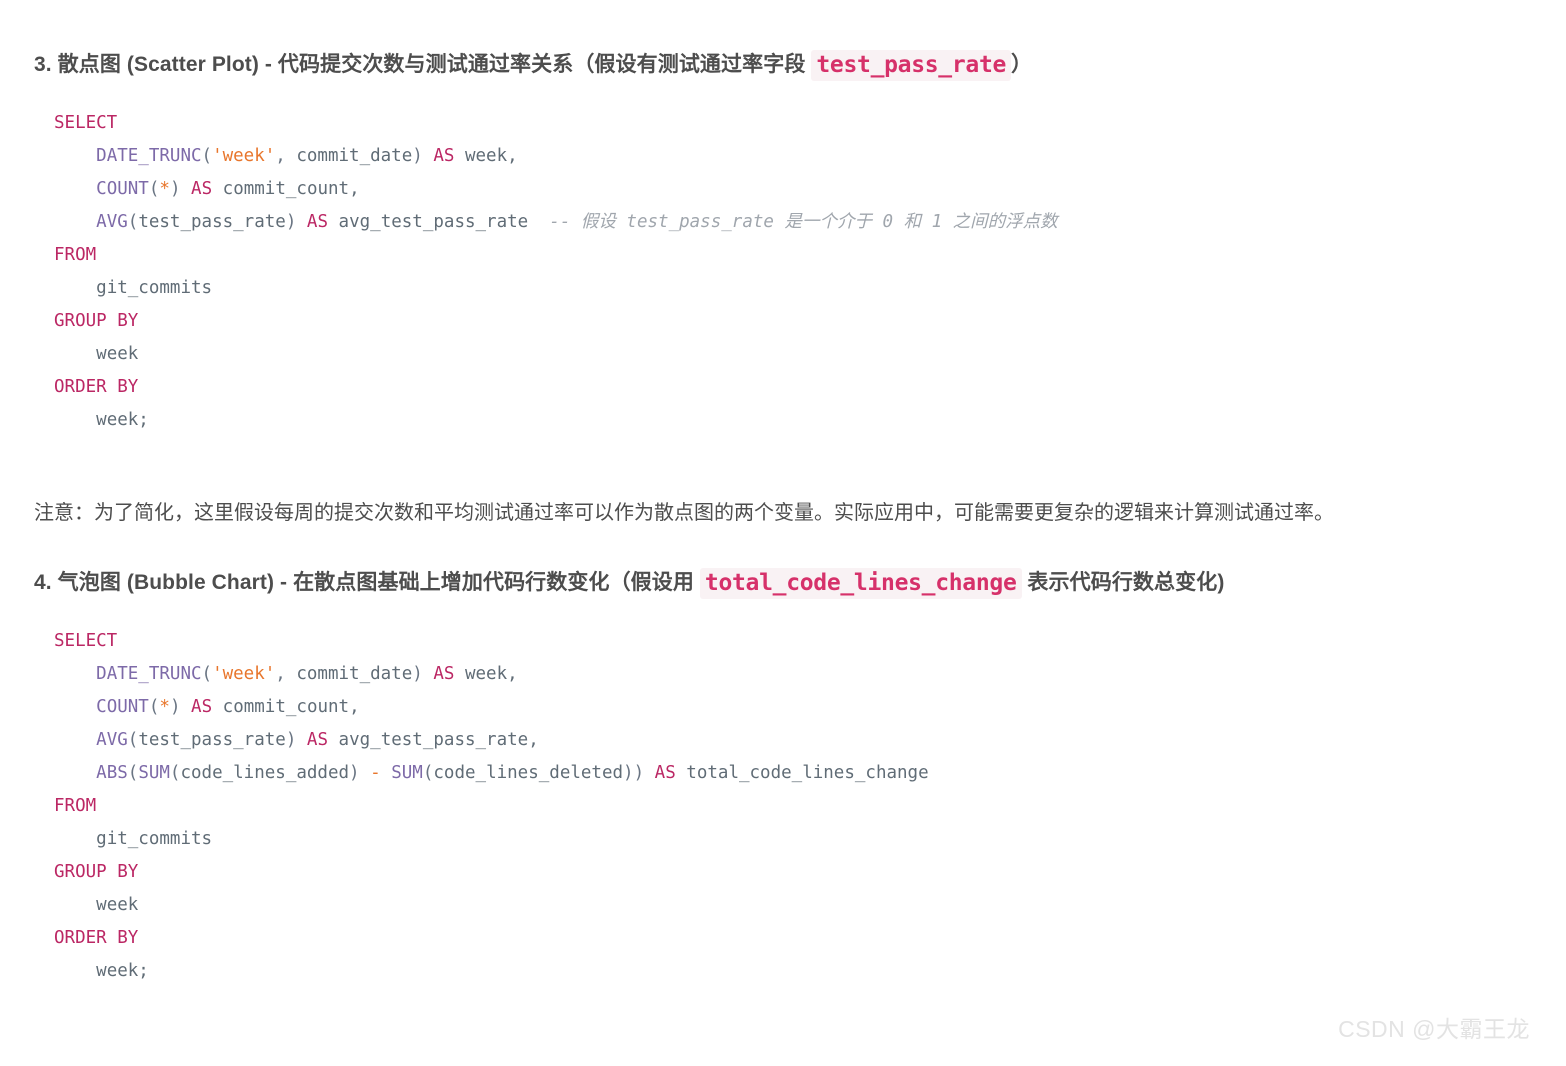 This screenshot has width=1566, height=1066. I want to click on sql-identifier-code-lines-added: code_lines_added, so click(265, 772).